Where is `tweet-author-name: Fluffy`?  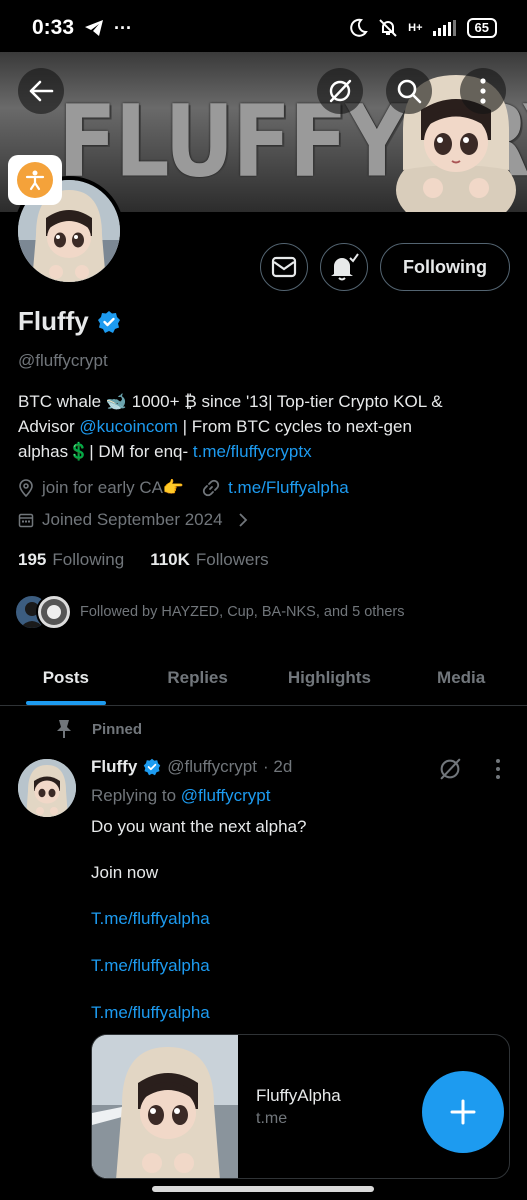 tweet-author-name: Fluffy is located at coordinates (114, 767).